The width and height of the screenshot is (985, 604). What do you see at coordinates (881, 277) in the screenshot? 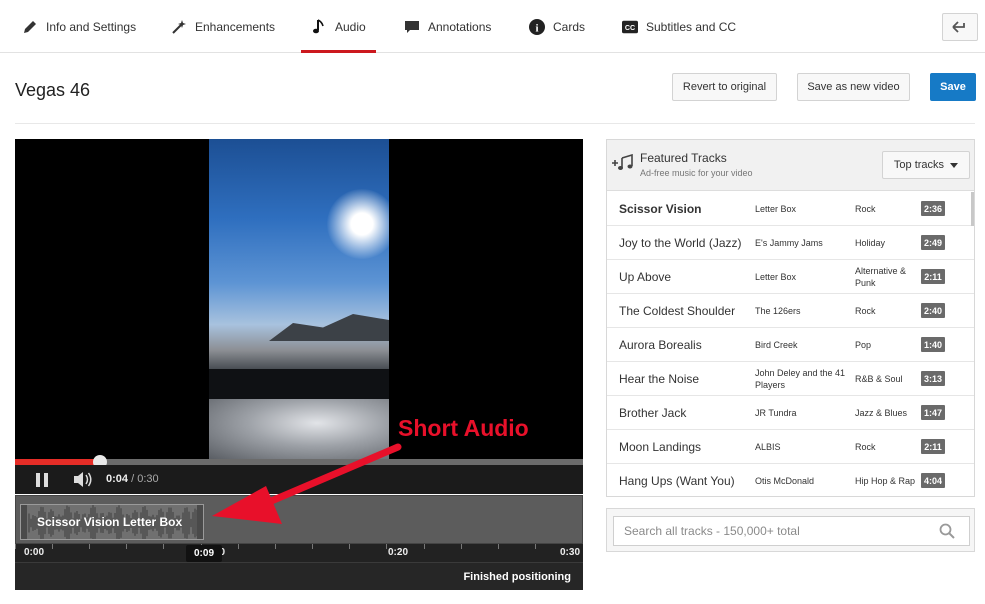
I see `track-genre: Alternative & Punk` at bounding box center [881, 277].